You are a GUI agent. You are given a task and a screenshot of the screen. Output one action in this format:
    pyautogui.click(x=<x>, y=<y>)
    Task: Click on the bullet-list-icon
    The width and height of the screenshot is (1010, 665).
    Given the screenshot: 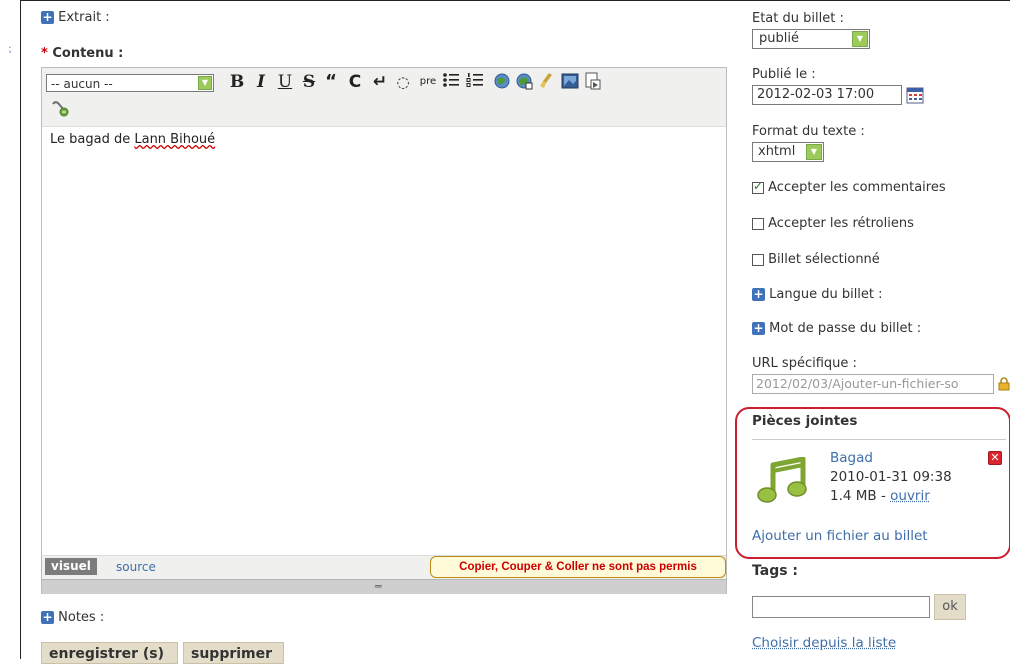 What is the action you would take?
    pyautogui.click(x=451, y=80)
    